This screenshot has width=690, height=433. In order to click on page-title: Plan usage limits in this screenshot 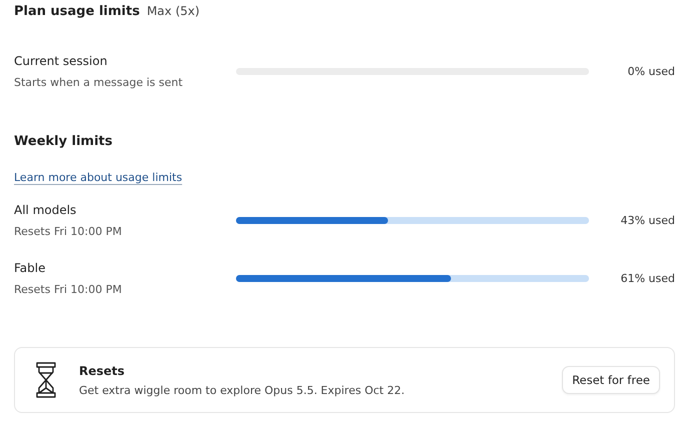, I will do `click(77, 11)`.